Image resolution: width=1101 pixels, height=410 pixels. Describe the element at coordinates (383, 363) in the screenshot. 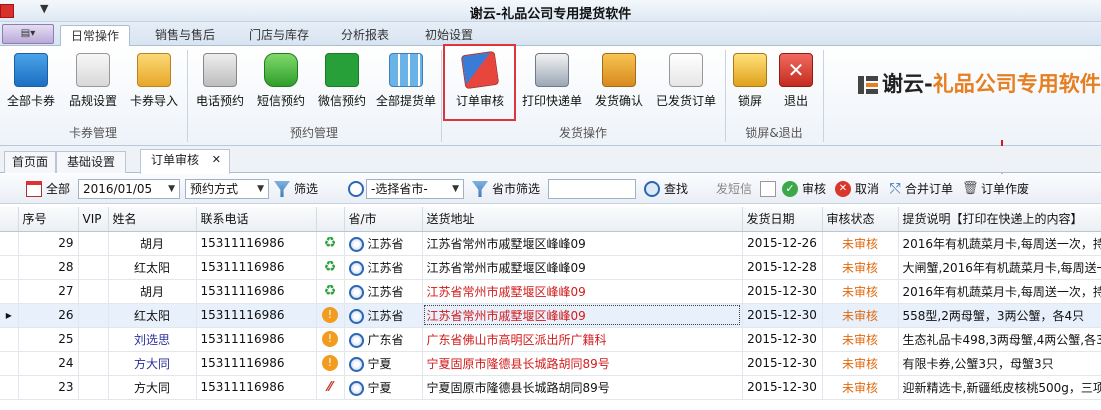

I see `province-cell: 宁夏` at that location.